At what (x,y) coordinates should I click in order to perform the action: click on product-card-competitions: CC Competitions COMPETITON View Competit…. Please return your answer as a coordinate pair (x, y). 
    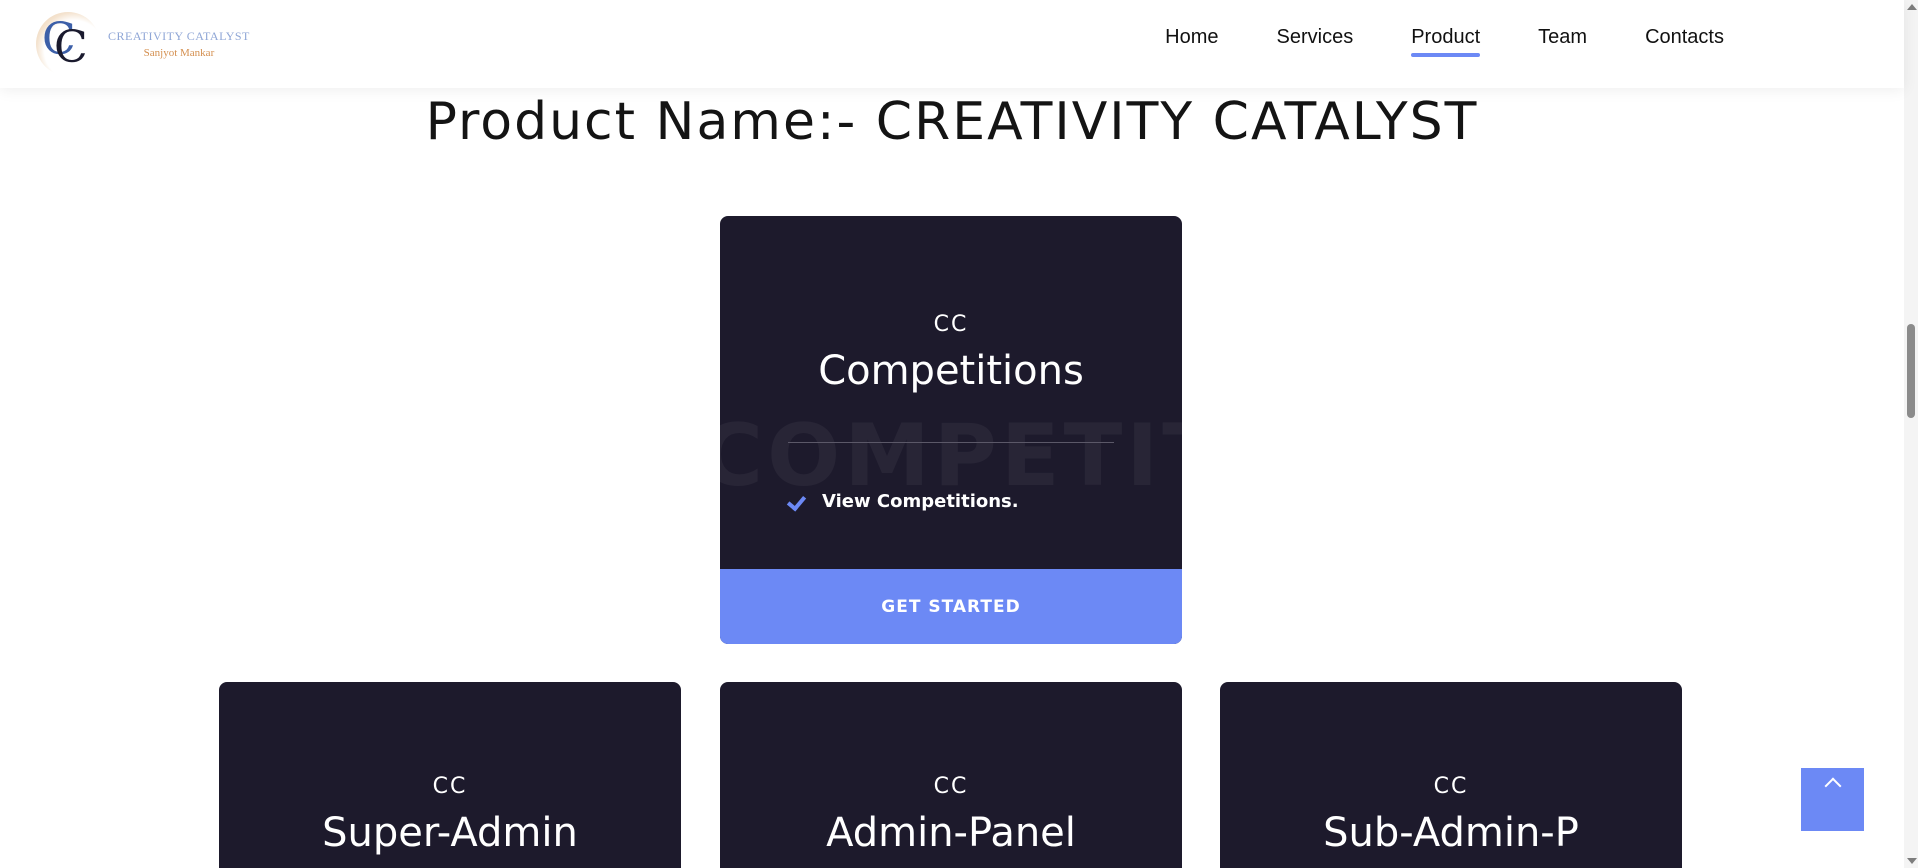
    Looking at the image, I should click on (951, 430).